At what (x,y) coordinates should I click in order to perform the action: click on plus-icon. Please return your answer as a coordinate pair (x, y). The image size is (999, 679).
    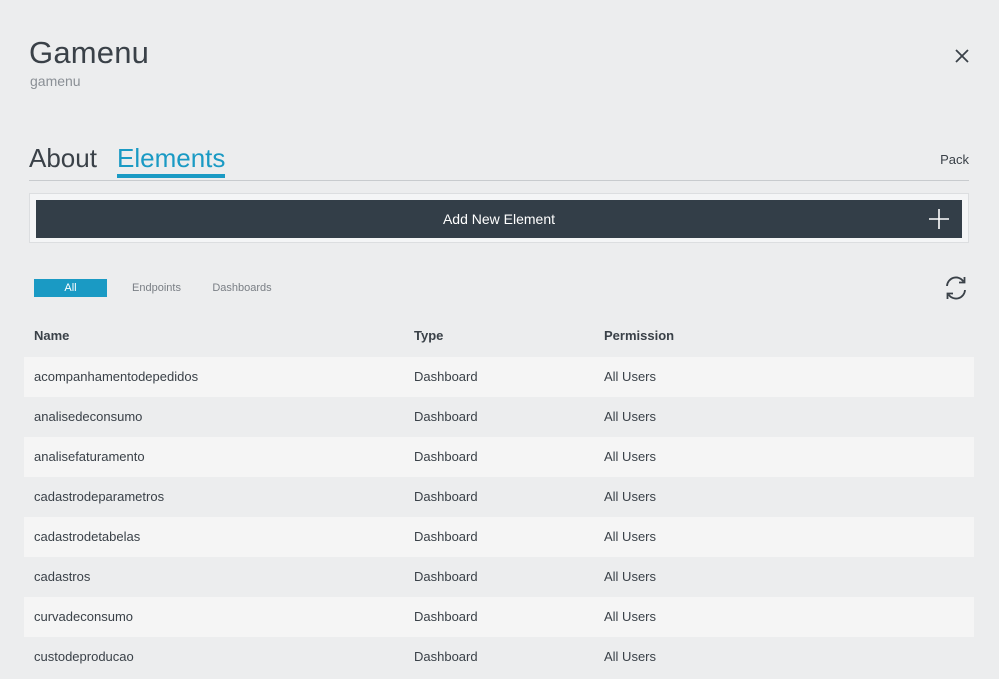
    Looking at the image, I should click on (939, 219).